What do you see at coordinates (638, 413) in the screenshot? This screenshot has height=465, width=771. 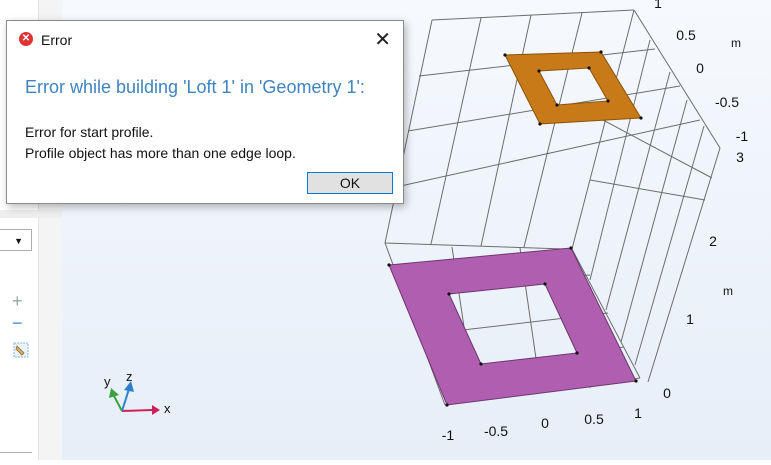 I see `x-tick-label: 1` at bounding box center [638, 413].